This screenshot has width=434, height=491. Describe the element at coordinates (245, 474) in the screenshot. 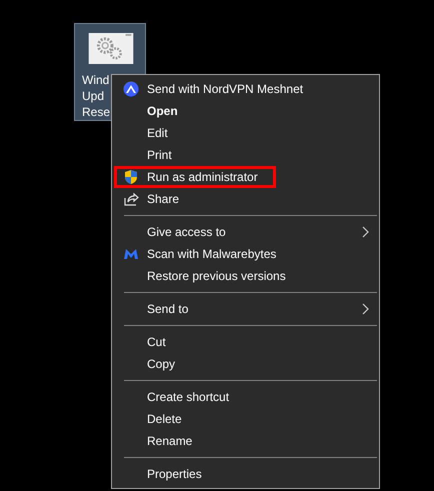

I see `menu-item: Properties` at that location.